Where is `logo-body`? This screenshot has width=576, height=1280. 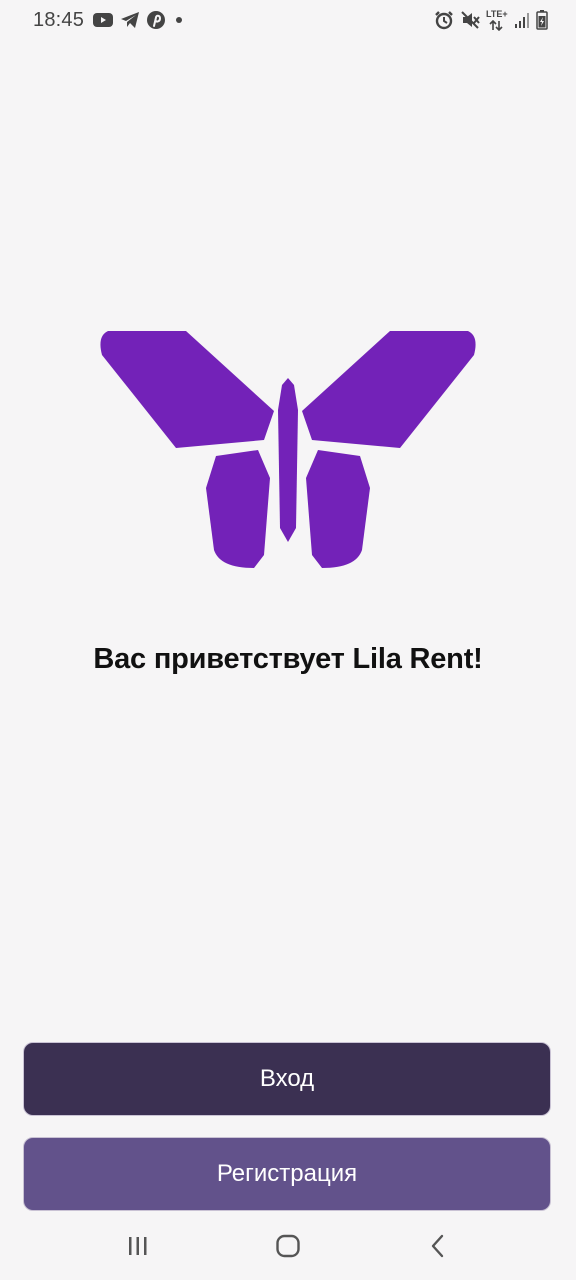 logo-body is located at coordinates (288, 460).